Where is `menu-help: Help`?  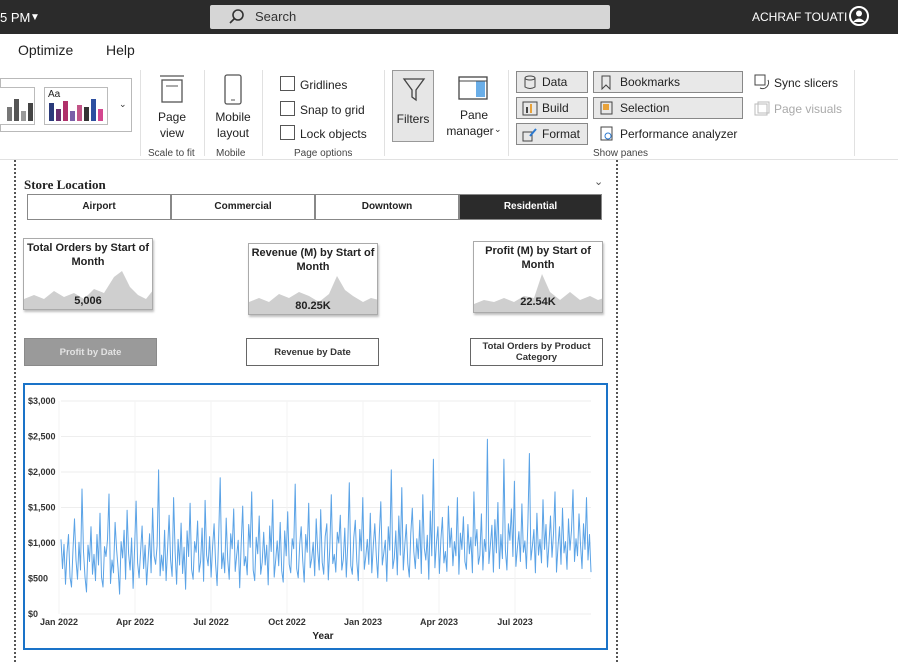
menu-help: Help is located at coordinates (120, 50).